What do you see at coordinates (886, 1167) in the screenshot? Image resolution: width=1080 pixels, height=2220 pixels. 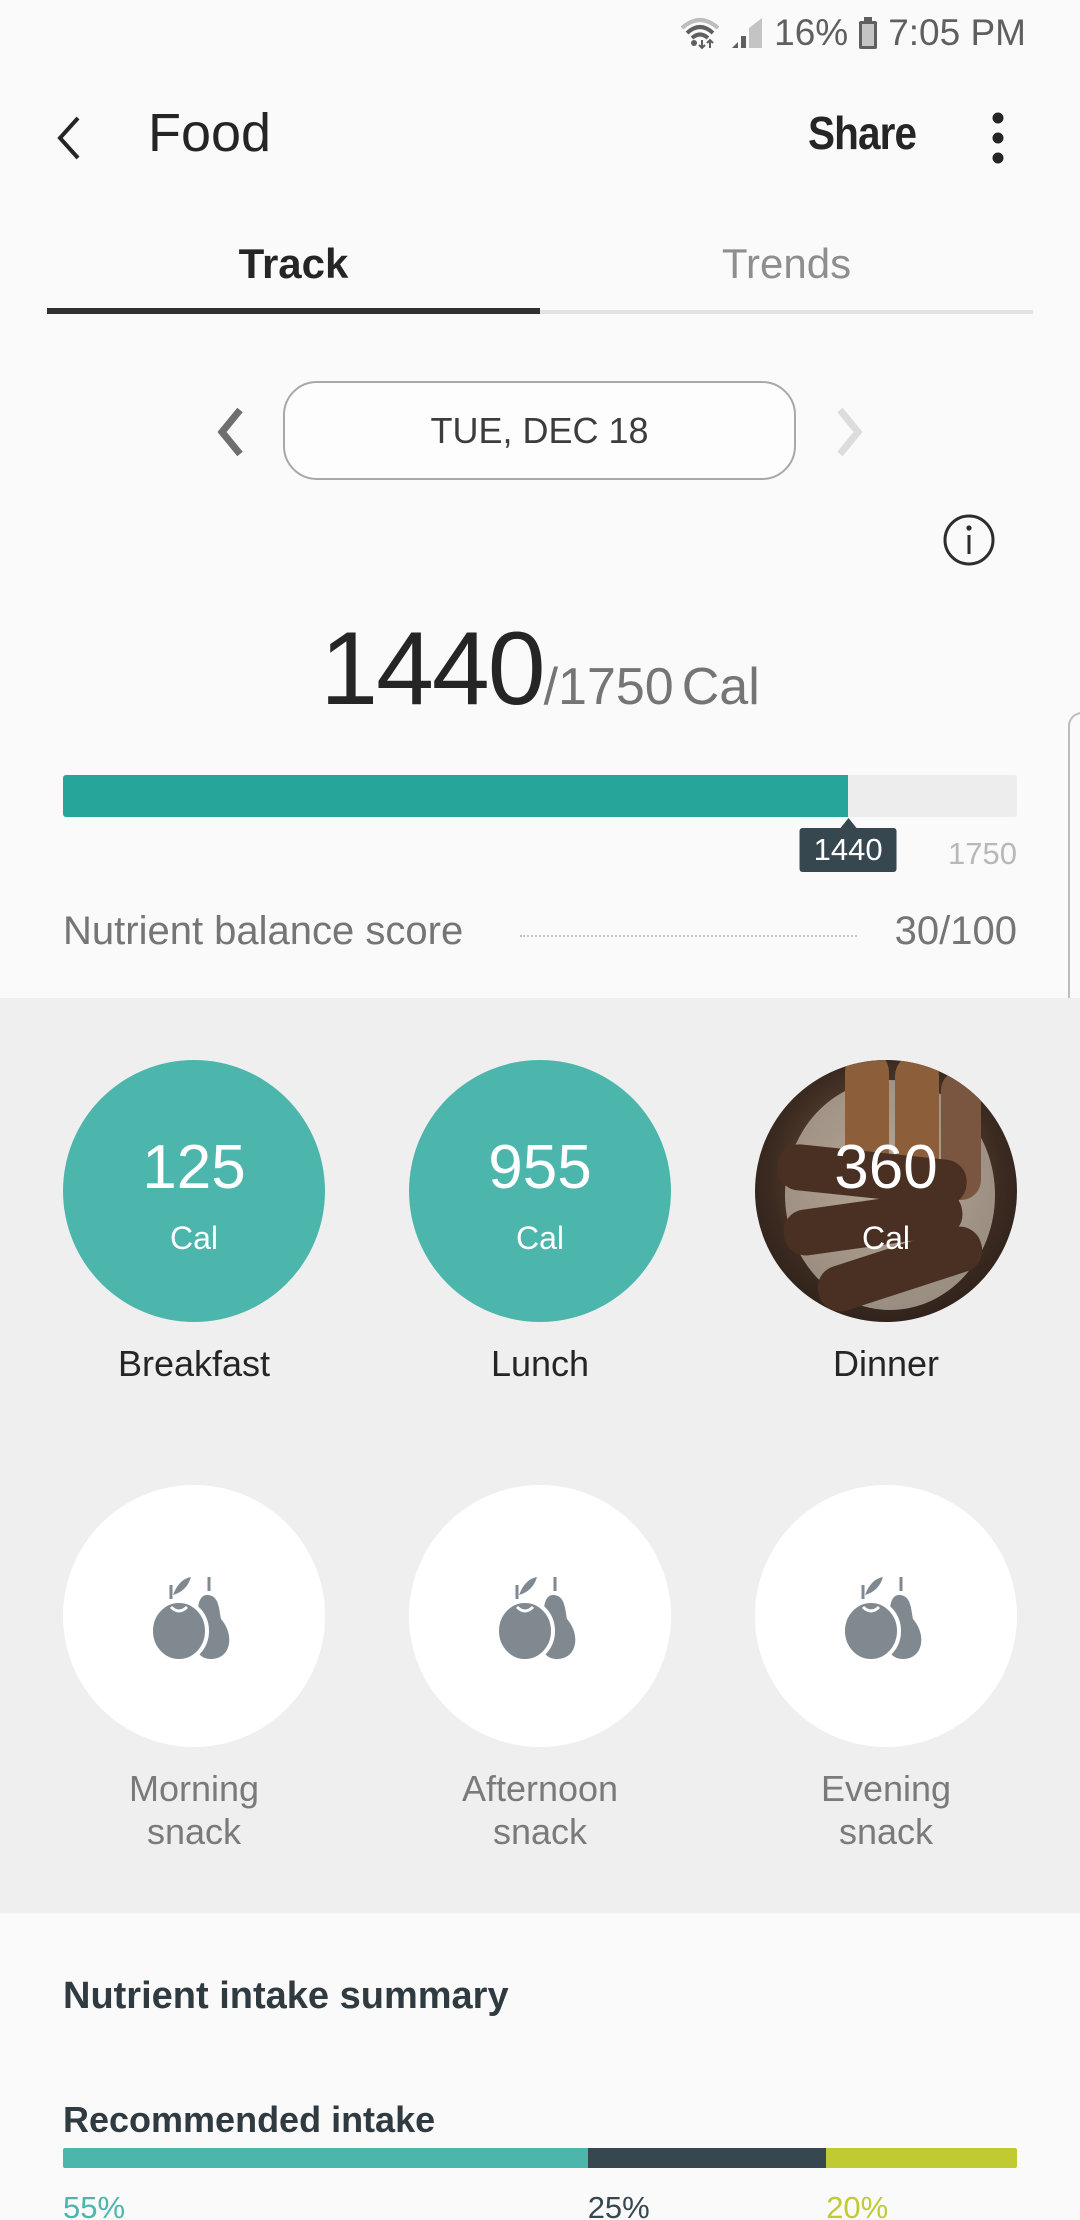 I see `meal-calories: 360` at bounding box center [886, 1167].